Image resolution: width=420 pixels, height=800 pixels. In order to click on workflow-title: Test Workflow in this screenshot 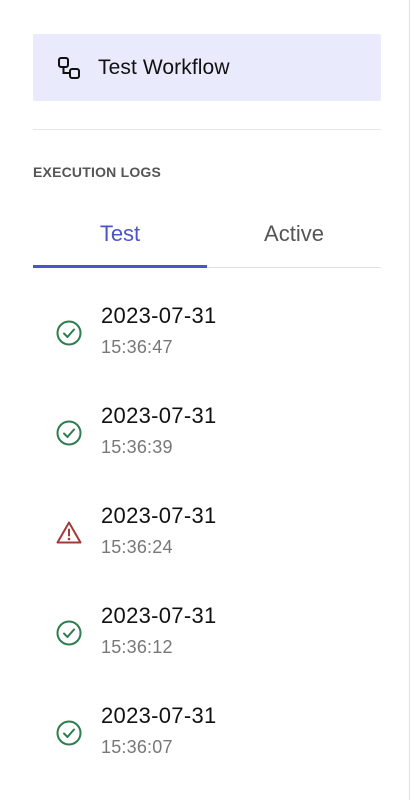, I will do `click(164, 67)`.